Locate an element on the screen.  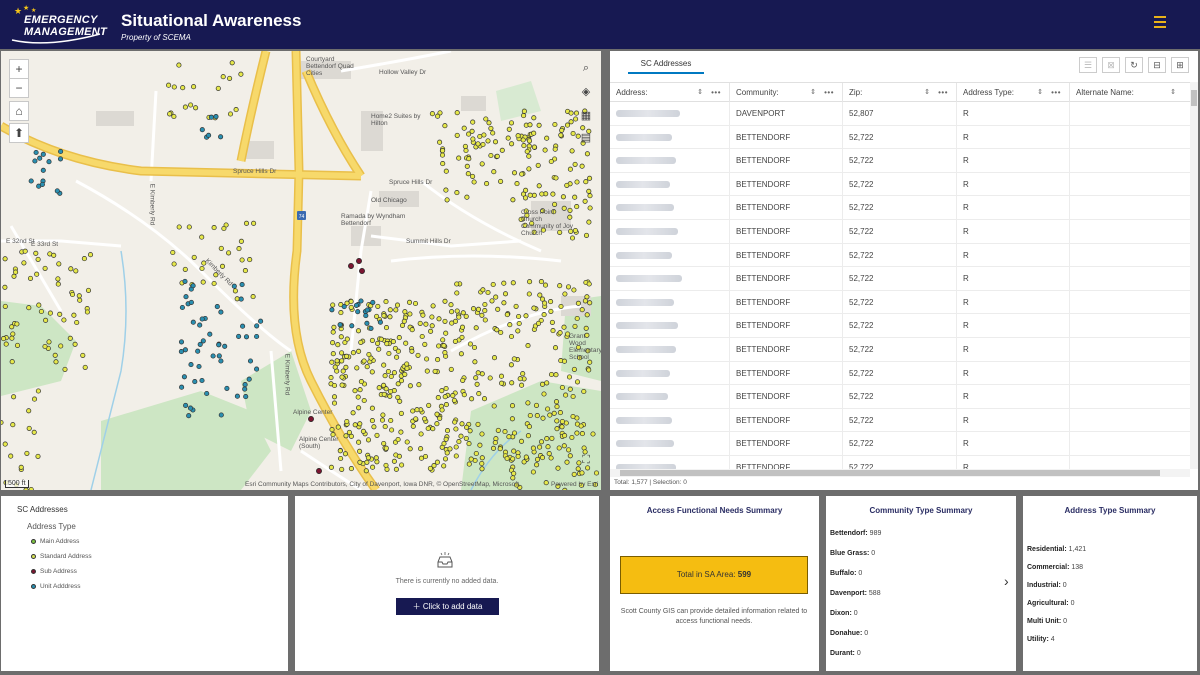
fullscreen-icon: ⛶ is located at coordinates (586, 460).